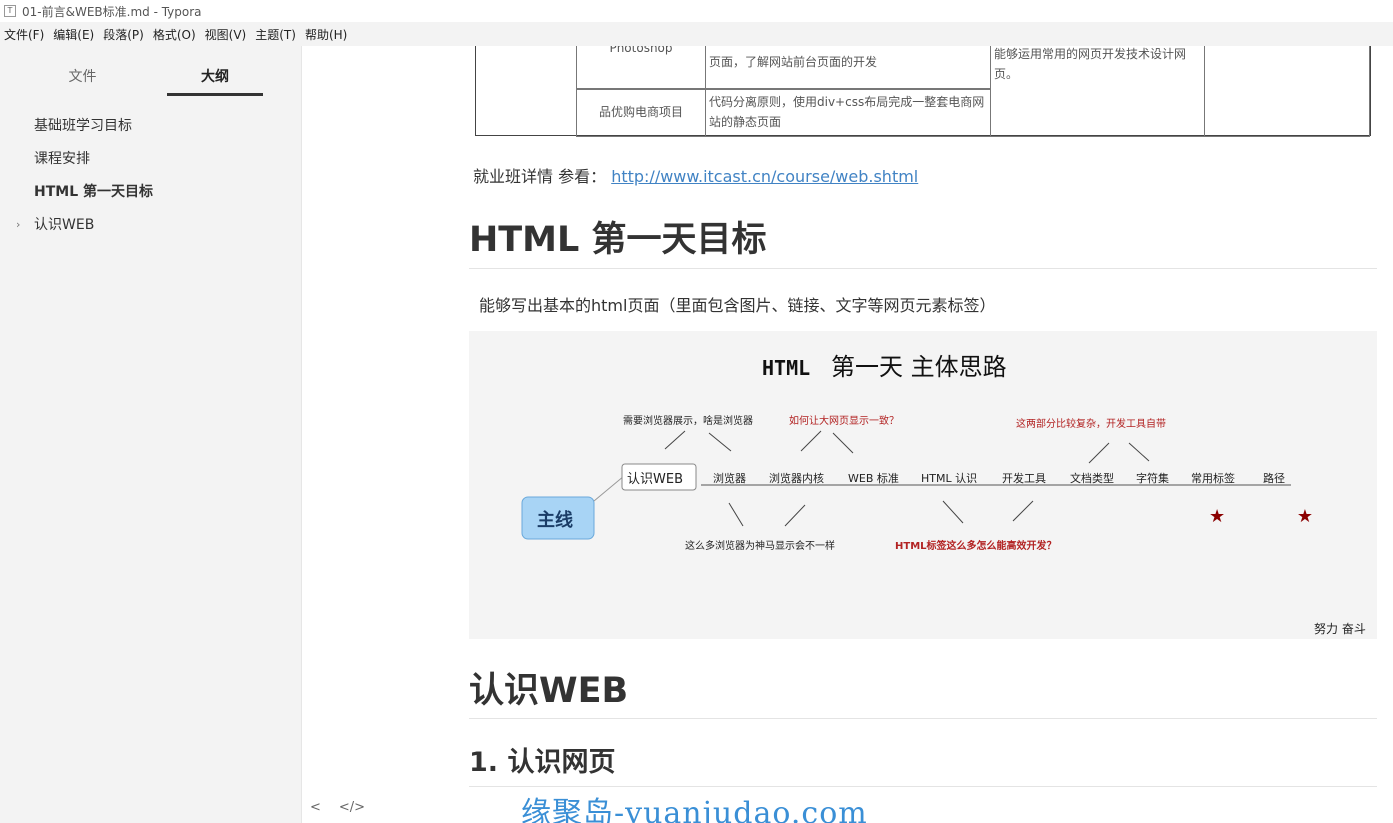 The height and width of the screenshot is (823, 1393). What do you see at coordinates (1287, 91) in the screenshot?
I see `table-cell` at bounding box center [1287, 91].